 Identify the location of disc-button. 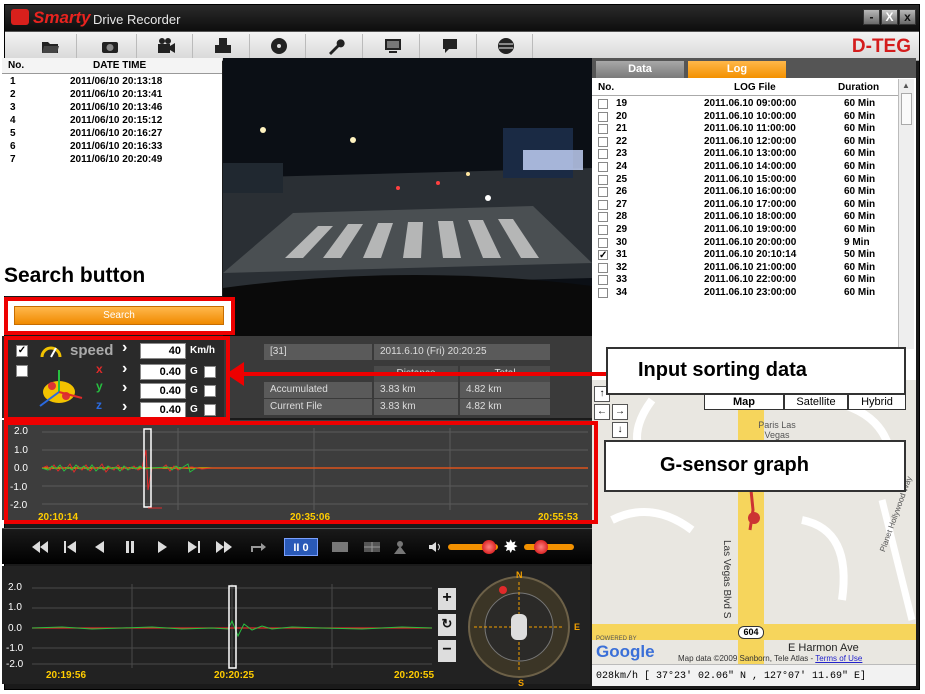
(279, 46).